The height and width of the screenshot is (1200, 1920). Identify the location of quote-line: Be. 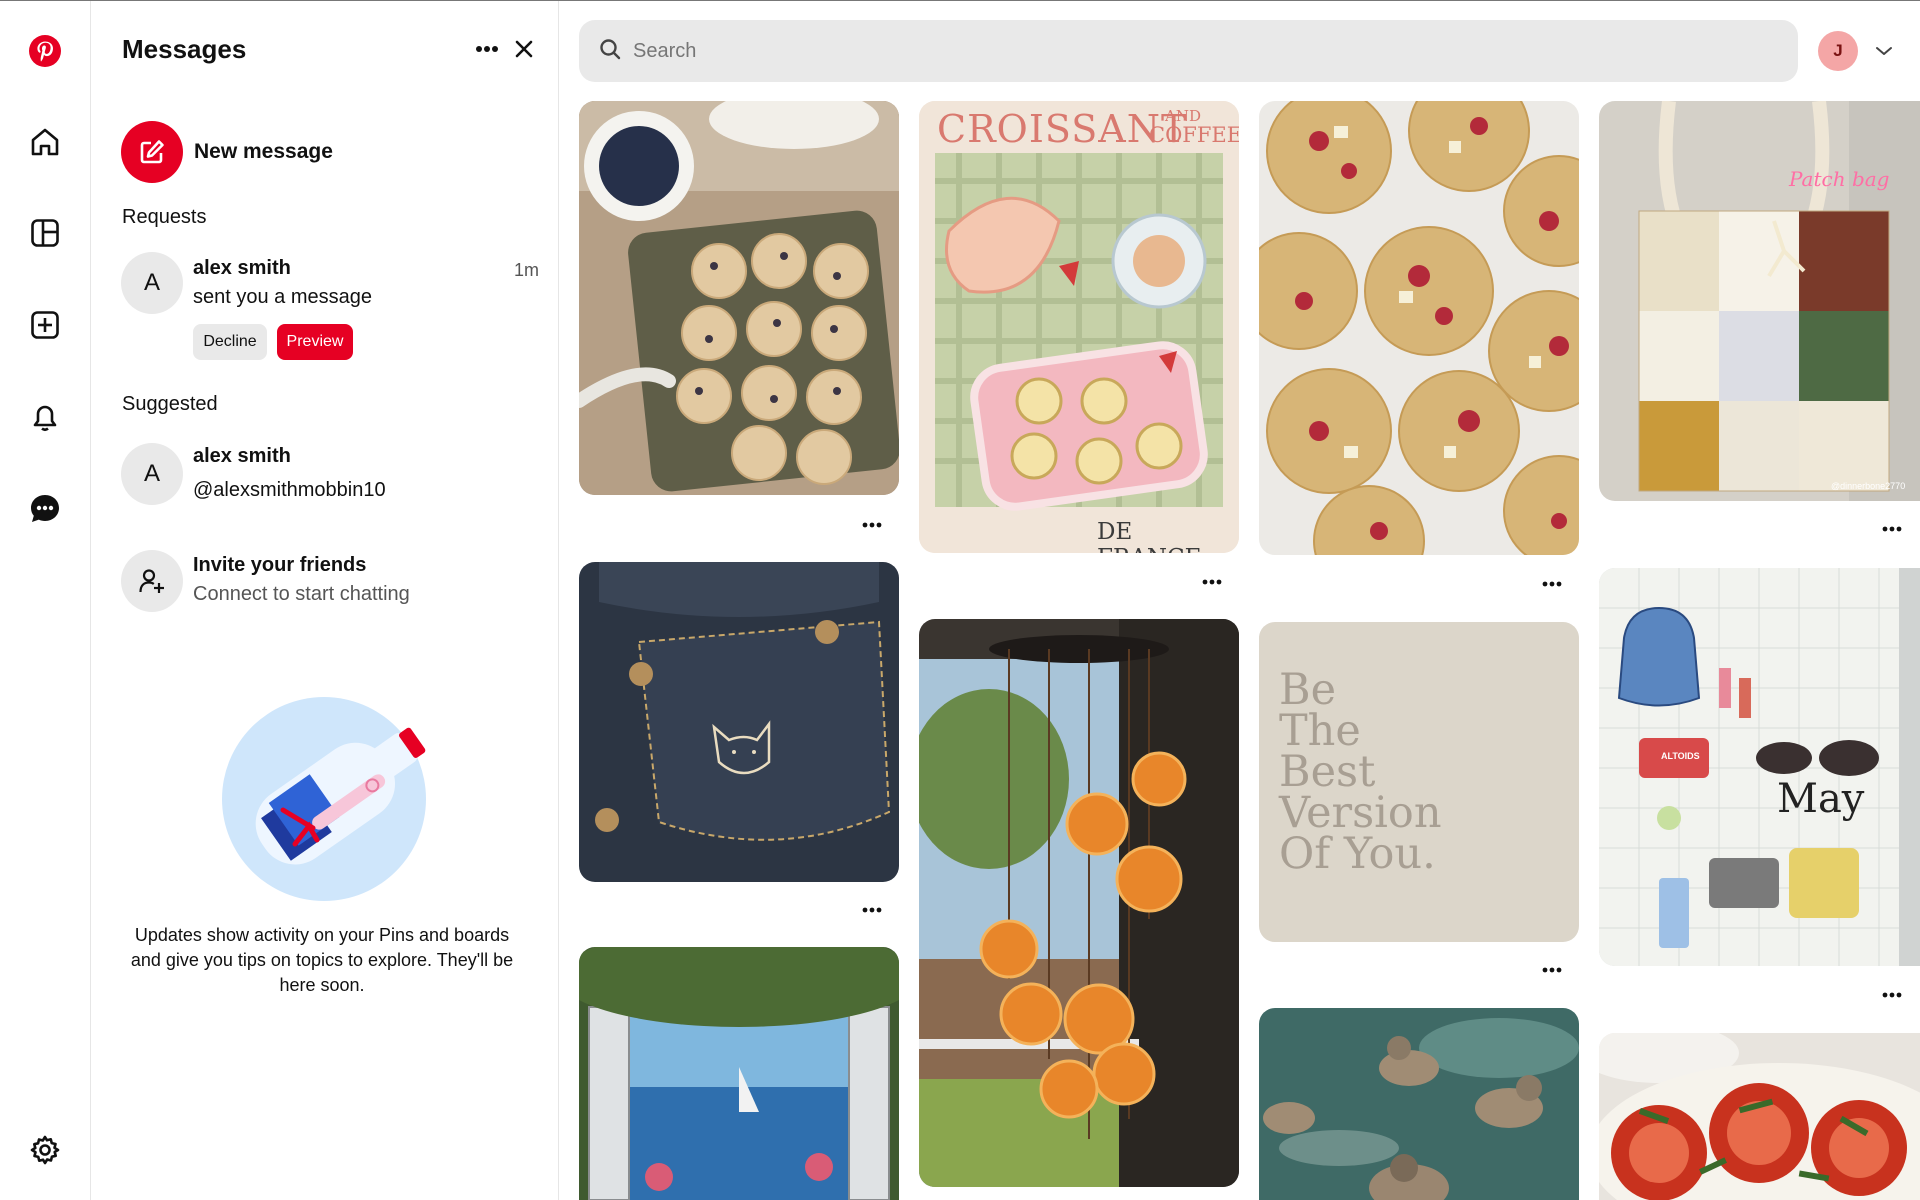
(1308, 690).